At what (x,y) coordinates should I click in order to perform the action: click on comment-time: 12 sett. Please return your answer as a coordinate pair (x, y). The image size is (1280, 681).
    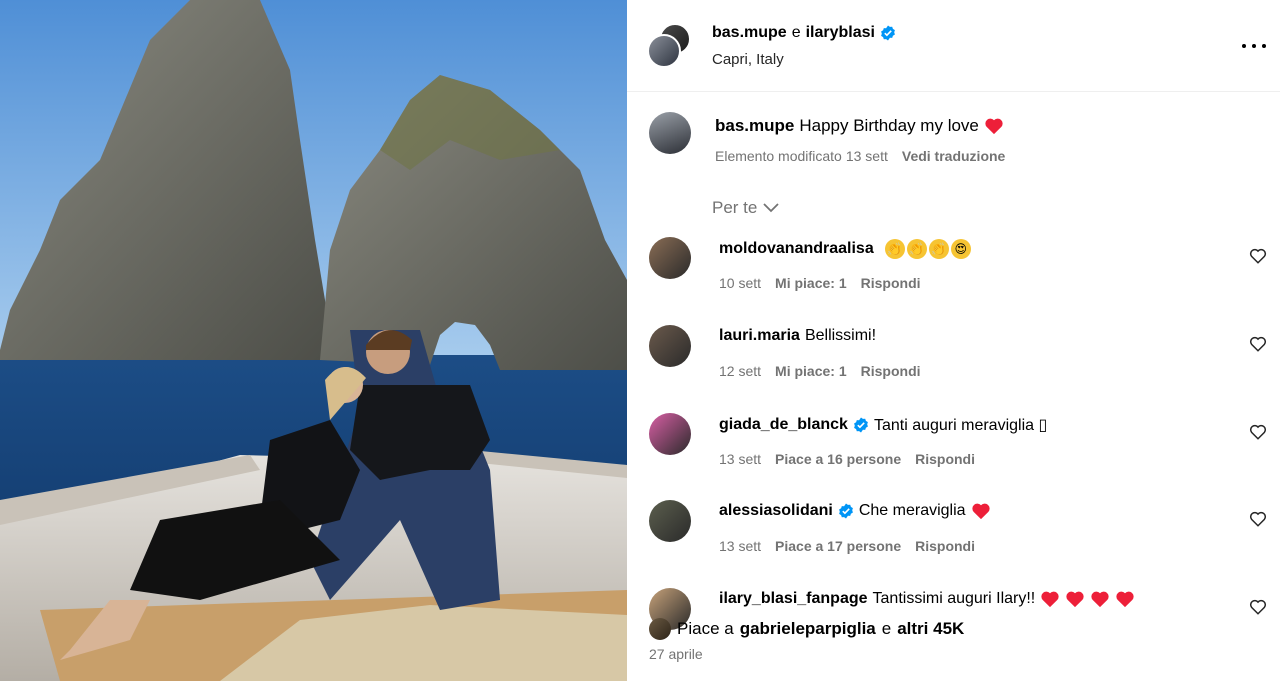
    Looking at the image, I should click on (740, 371).